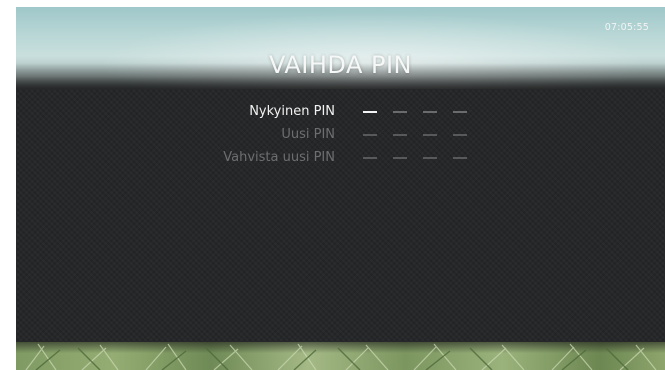 Image resolution: width=665 pixels, height=370 pixels. Describe the element at coordinates (279, 157) in the screenshot. I see `confirm-pin-label: Vahvista uusi PIN` at that location.